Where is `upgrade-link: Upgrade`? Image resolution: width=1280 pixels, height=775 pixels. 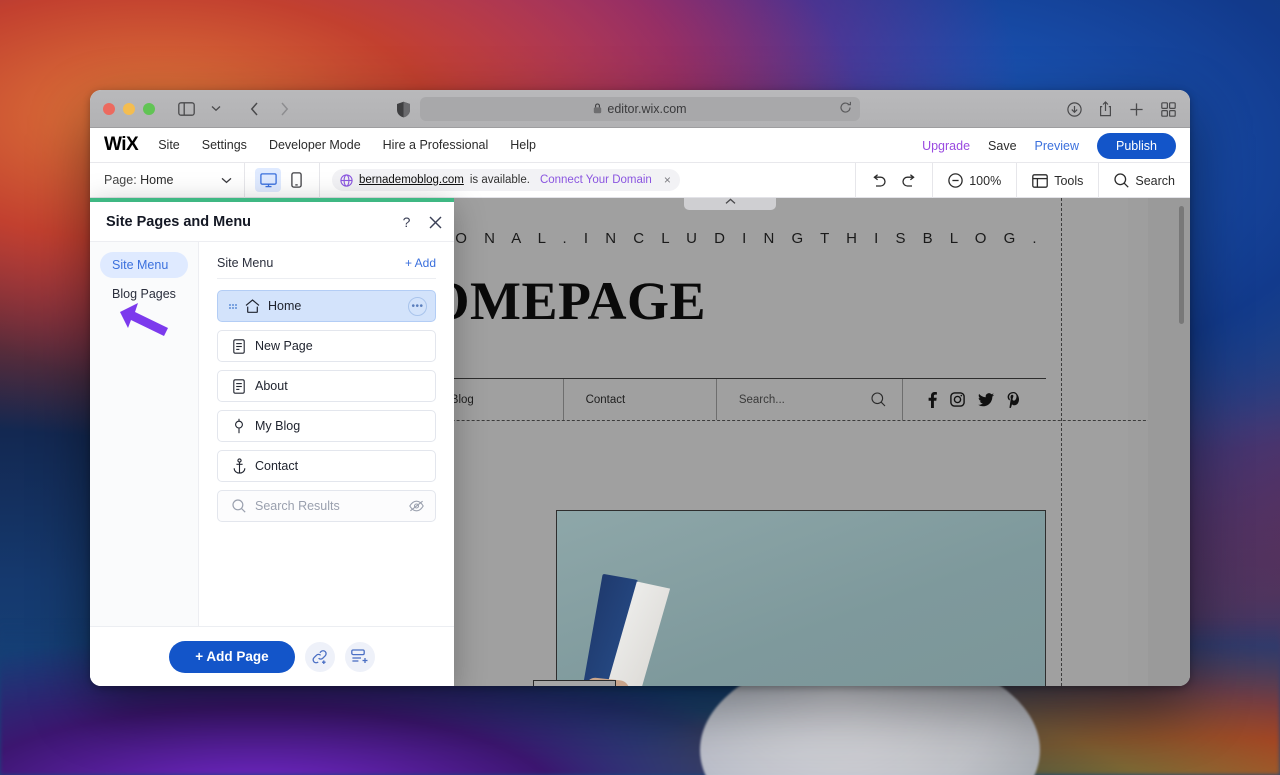 upgrade-link: Upgrade is located at coordinates (946, 146).